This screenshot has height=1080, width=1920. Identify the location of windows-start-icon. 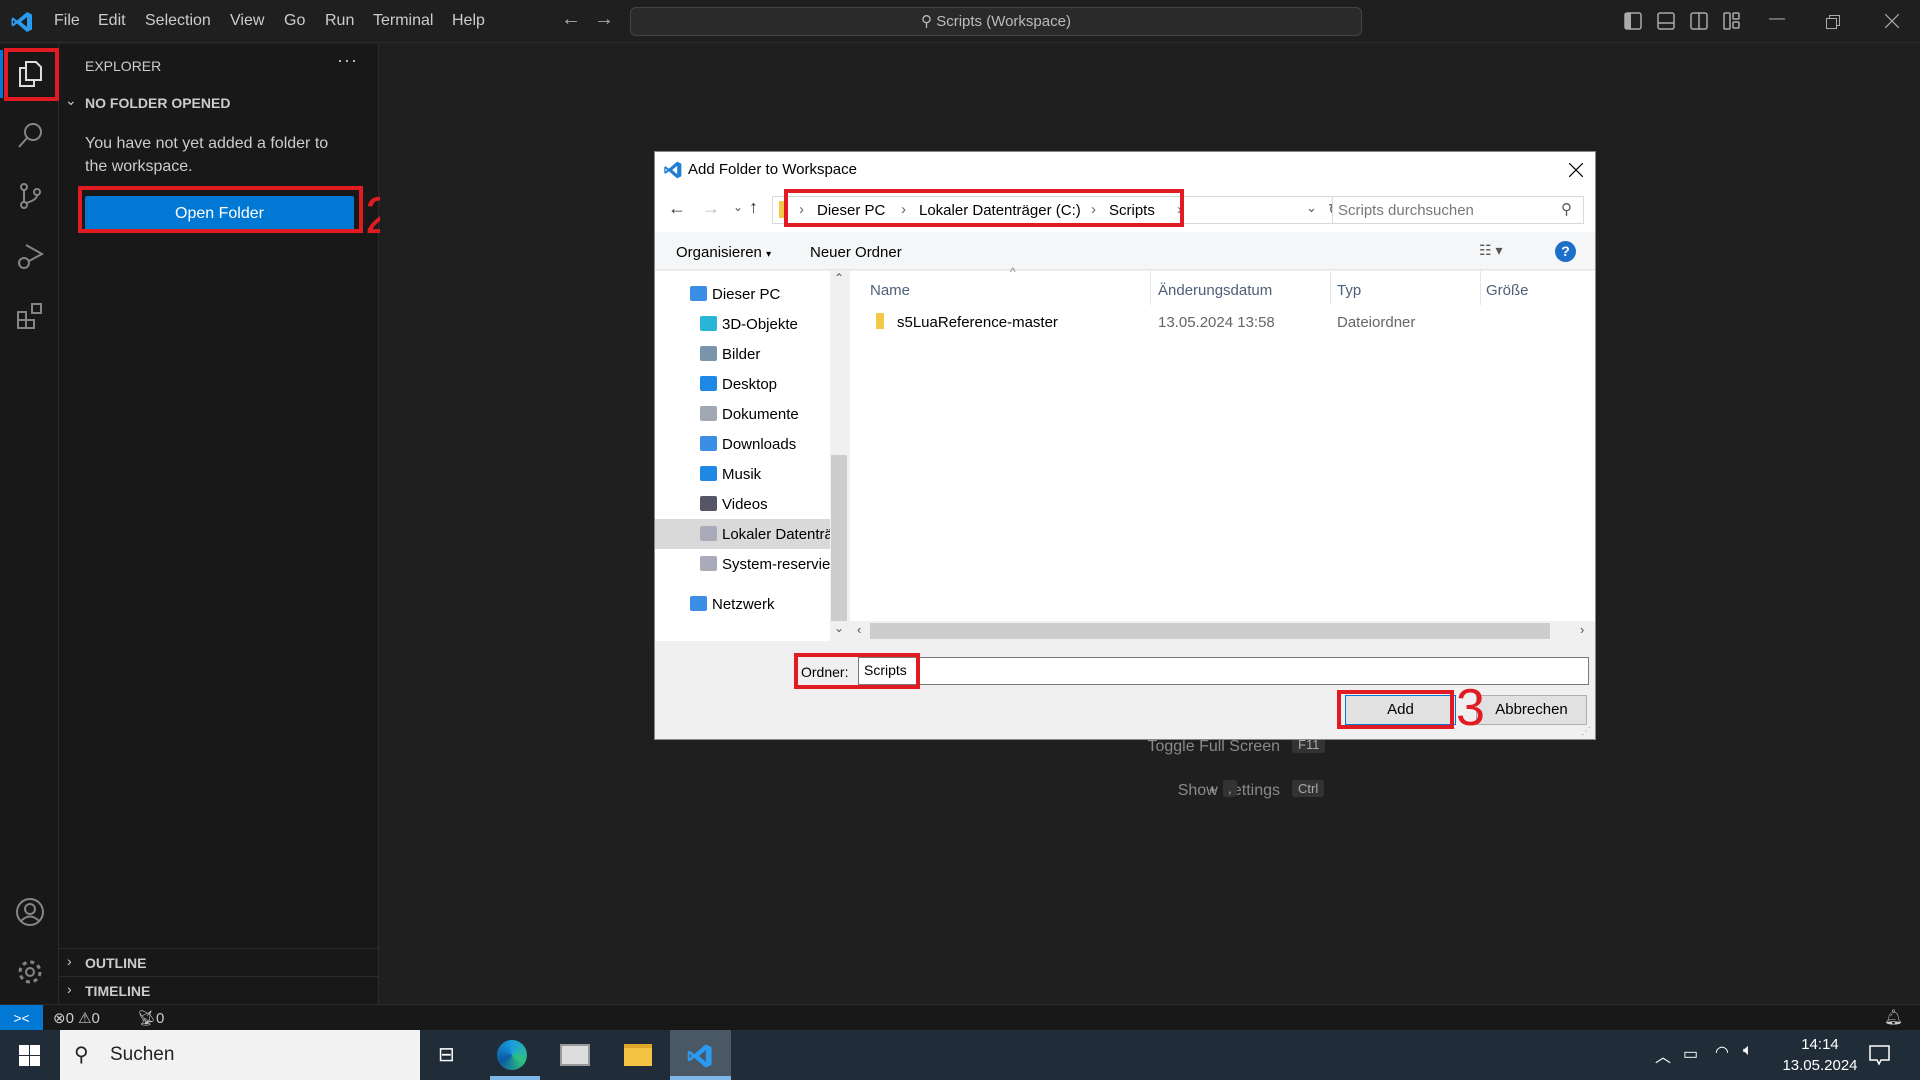
(29, 1055).